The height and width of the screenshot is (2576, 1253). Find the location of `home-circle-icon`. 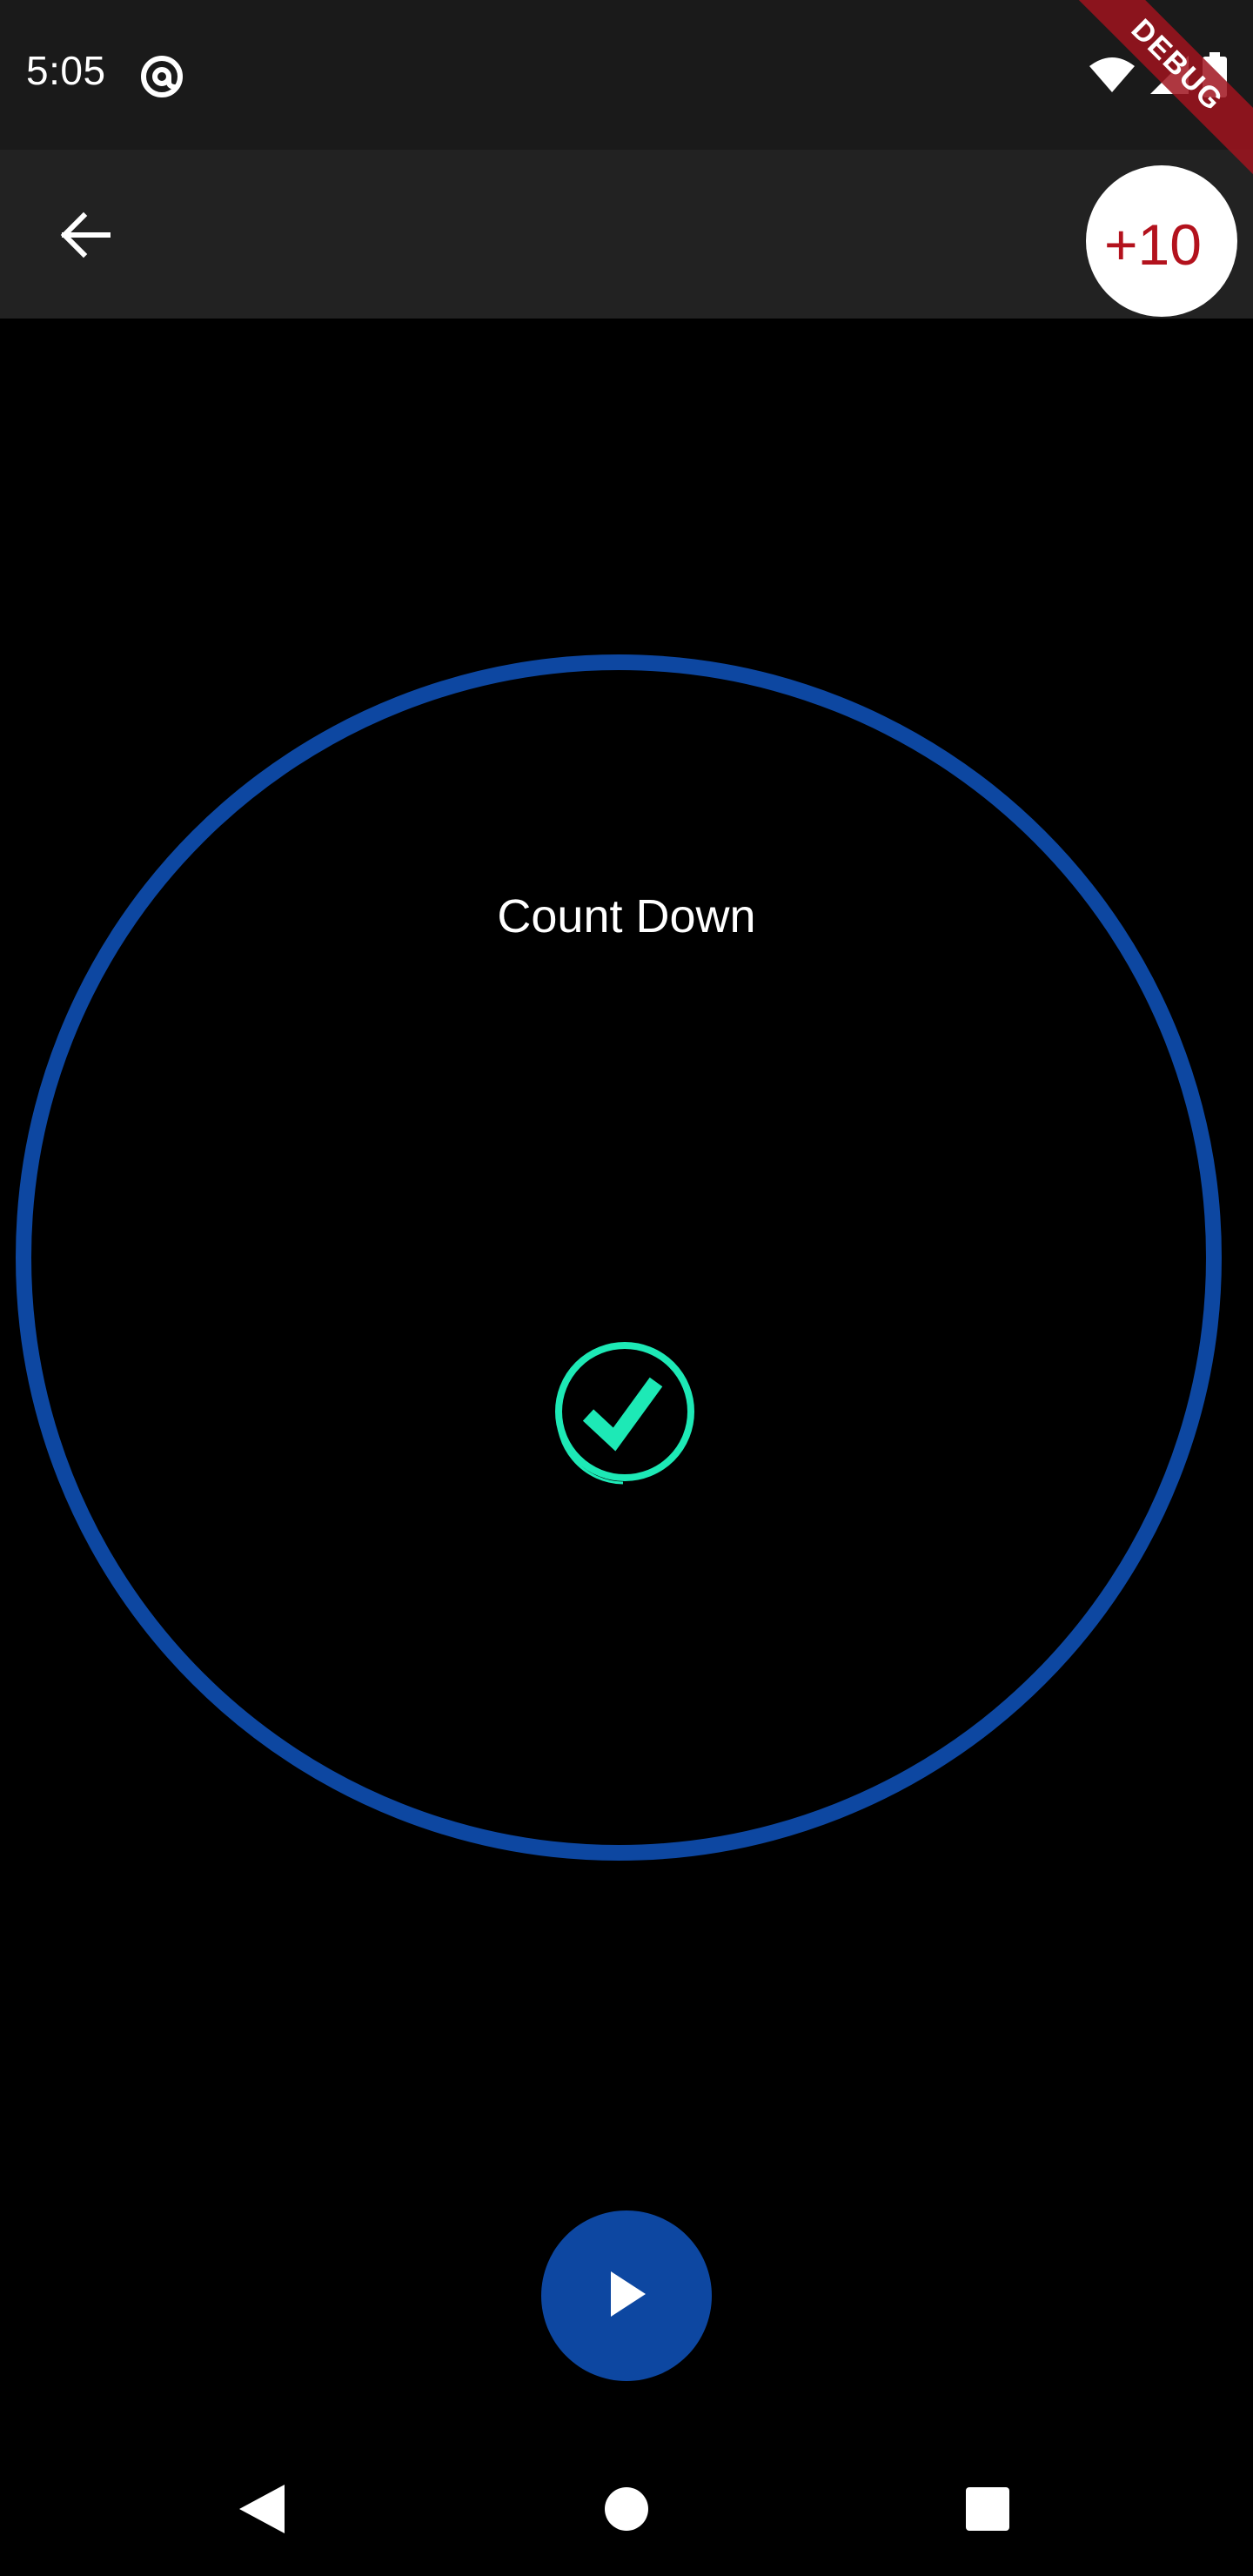

home-circle-icon is located at coordinates (626, 2511).